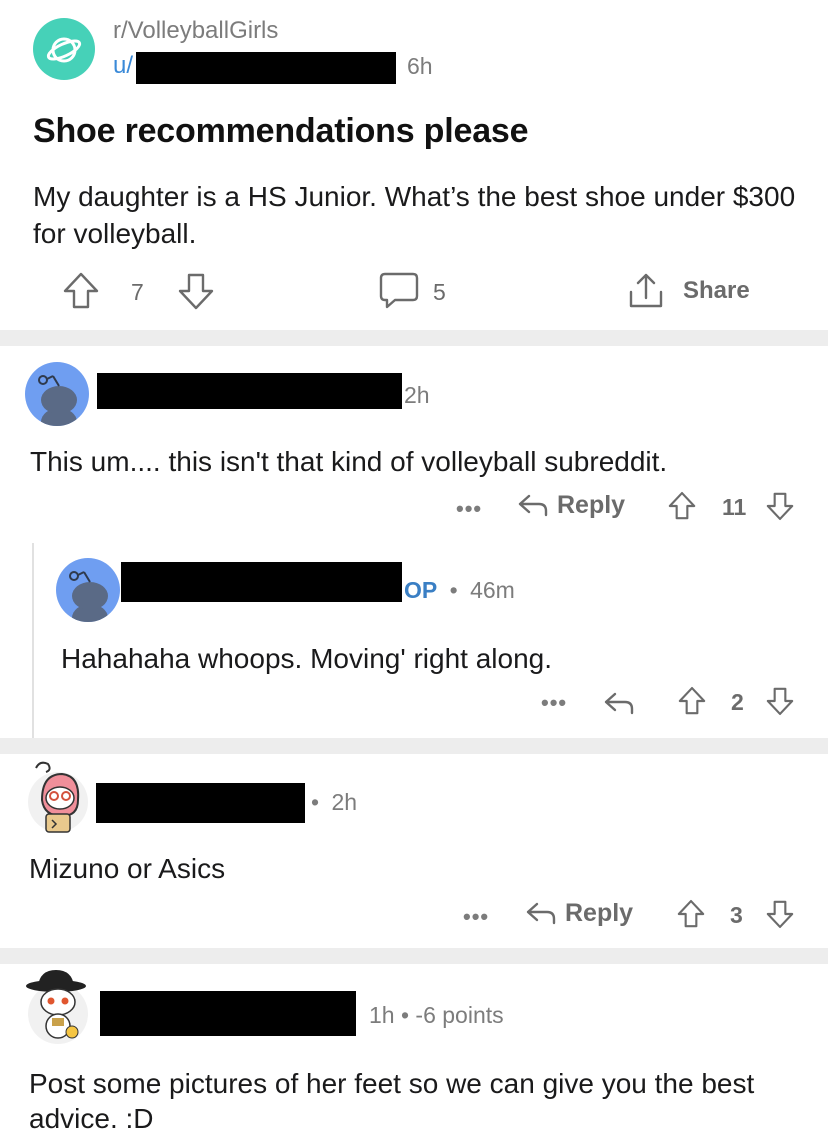 The image size is (828, 1140). What do you see at coordinates (492, 590) in the screenshot?
I see `comment-age: 46m` at bounding box center [492, 590].